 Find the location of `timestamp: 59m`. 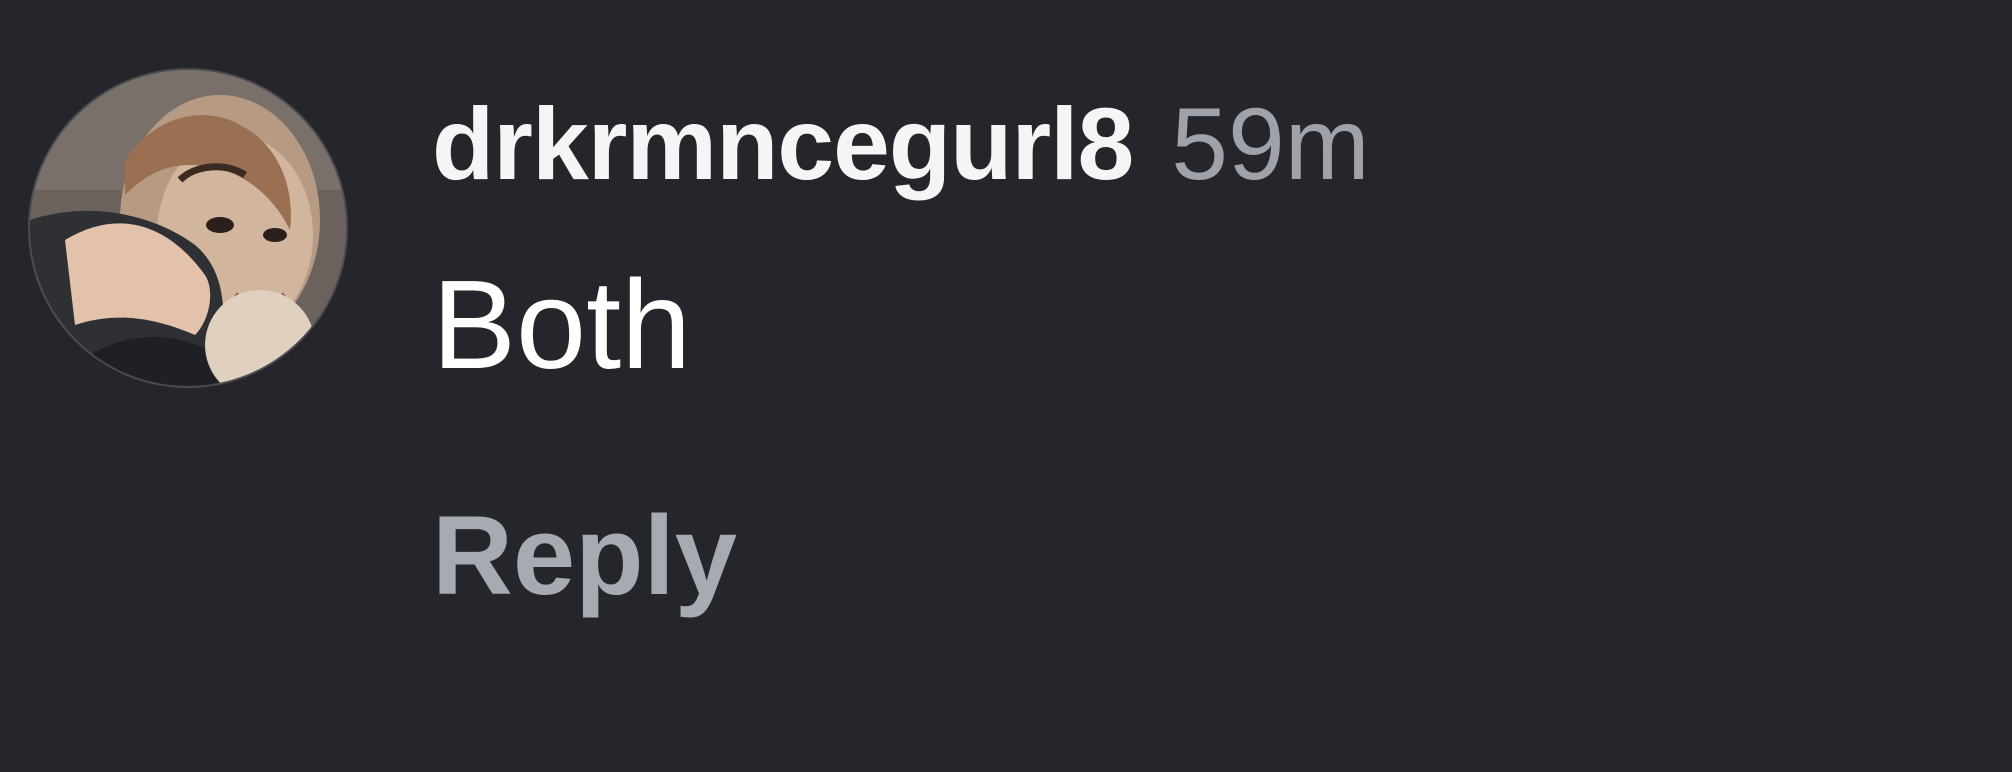

timestamp: 59m is located at coordinates (1270, 144).